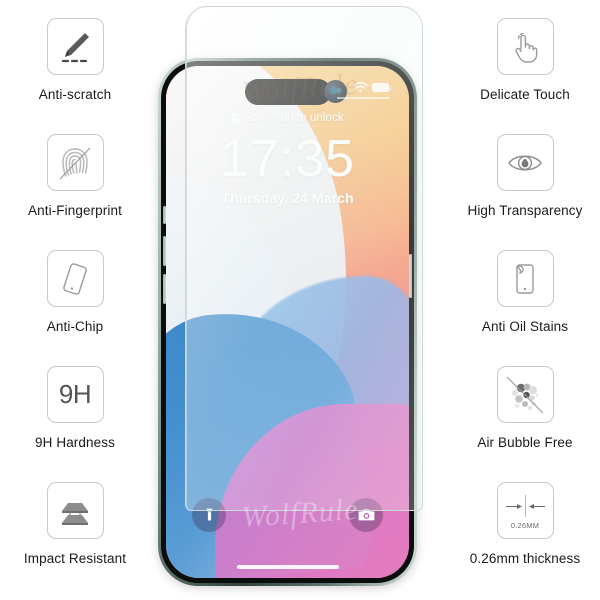  I want to click on volume-up-button, so click(164, 251).